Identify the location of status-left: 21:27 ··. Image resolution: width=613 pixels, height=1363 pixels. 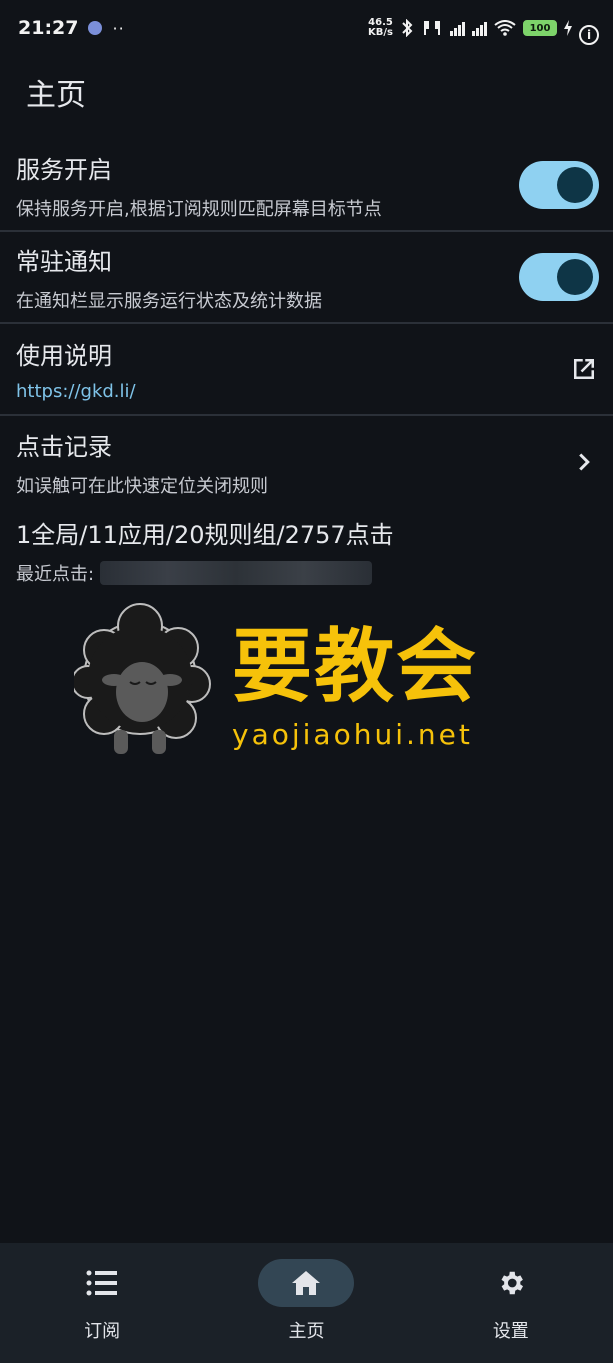
(71, 28).